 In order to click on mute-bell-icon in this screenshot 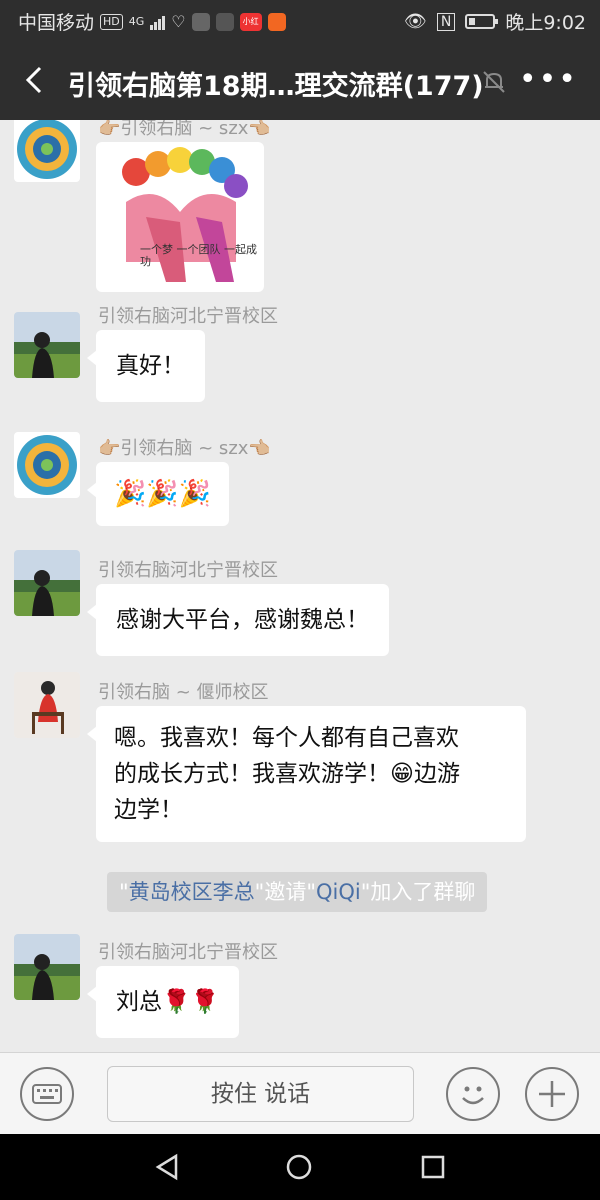, I will do `click(494, 82)`.